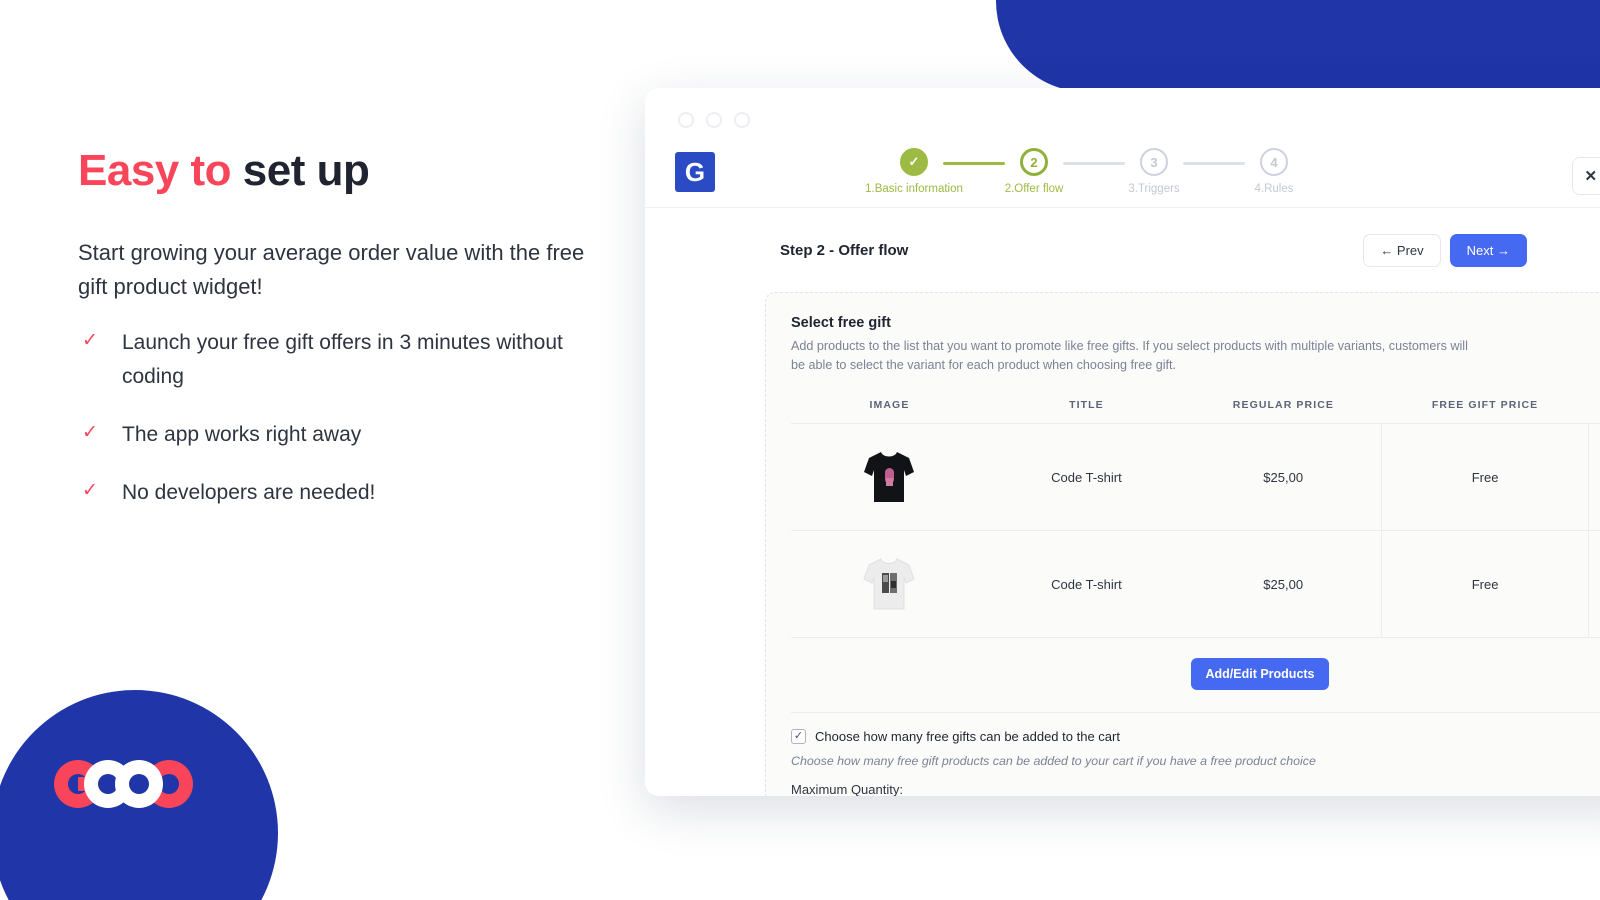  What do you see at coordinates (1445, 250) in the screenshot?
I see `wizard-nav-buttons: ← Prev Next →` at bounding box center [1445, 250].